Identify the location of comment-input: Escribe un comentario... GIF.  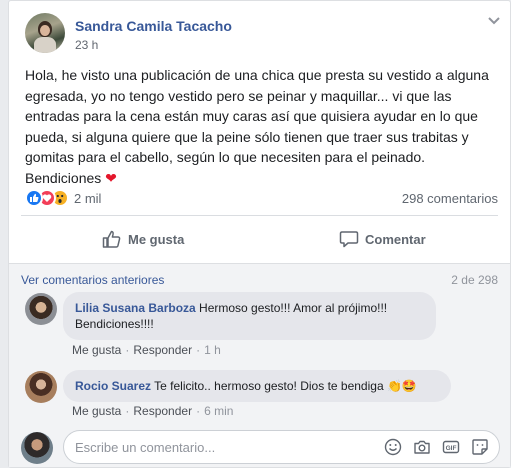
(281, 447).